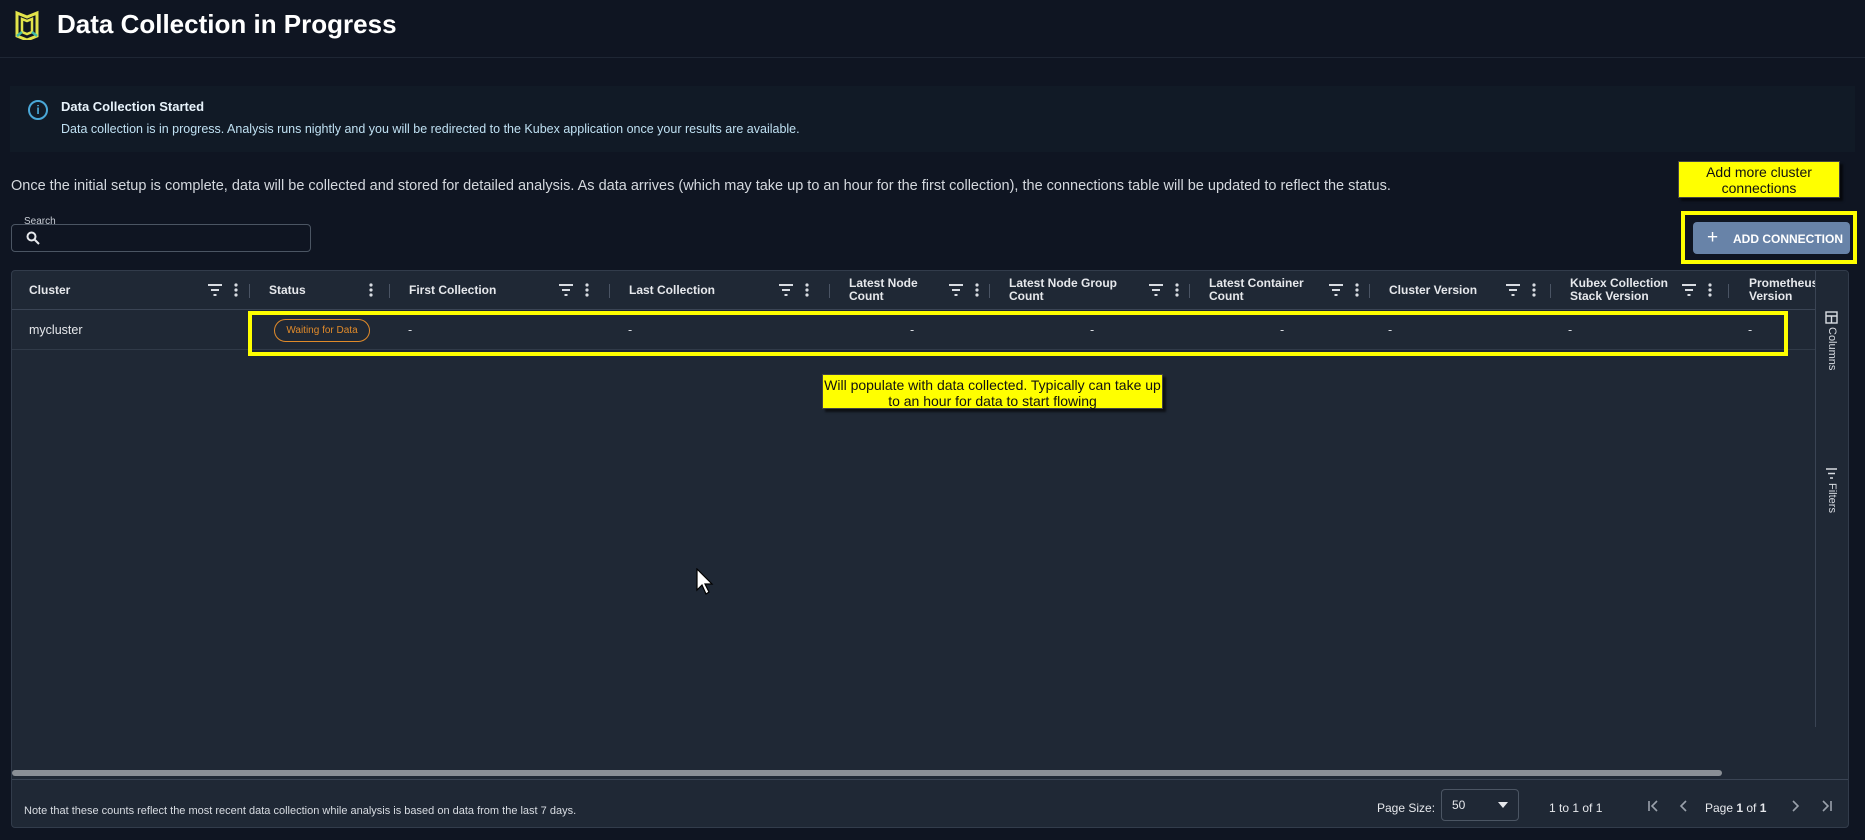  I want to click on column-header-cluster-version: Cluster Version, so click(1479, 290).